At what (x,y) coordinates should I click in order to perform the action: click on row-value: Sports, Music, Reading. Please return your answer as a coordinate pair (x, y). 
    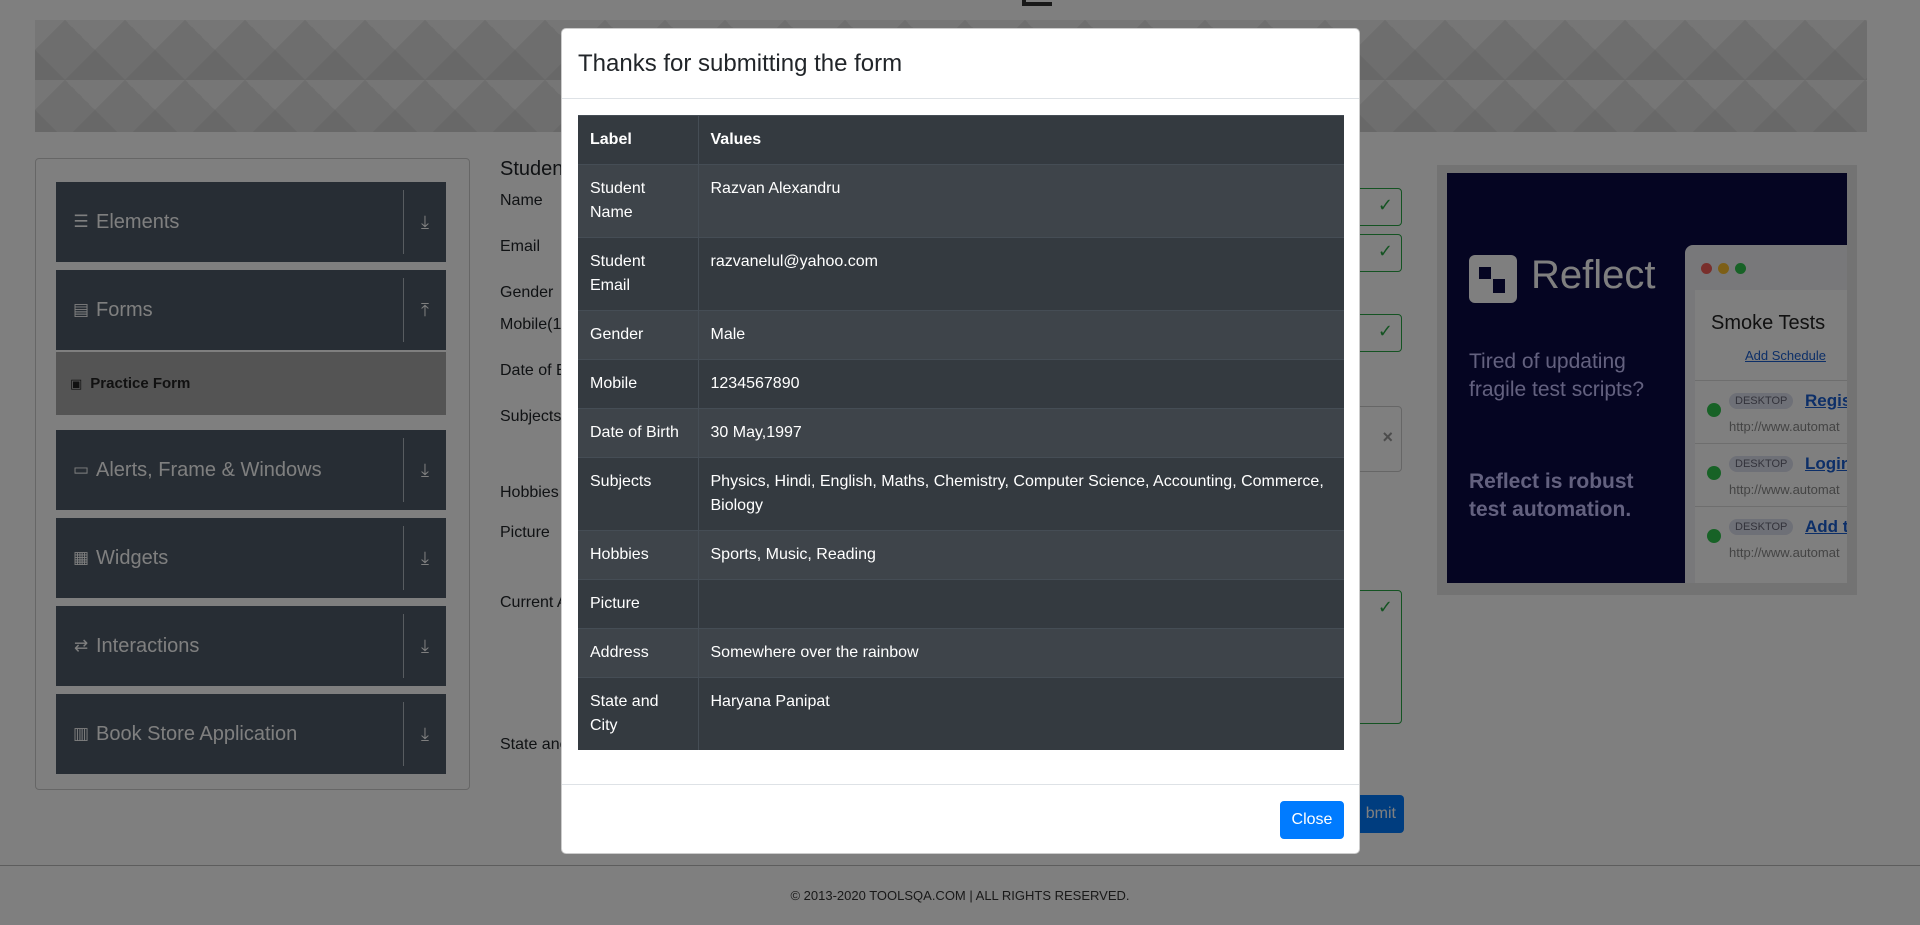
    Looking at the image, I should click on (1021, 555).